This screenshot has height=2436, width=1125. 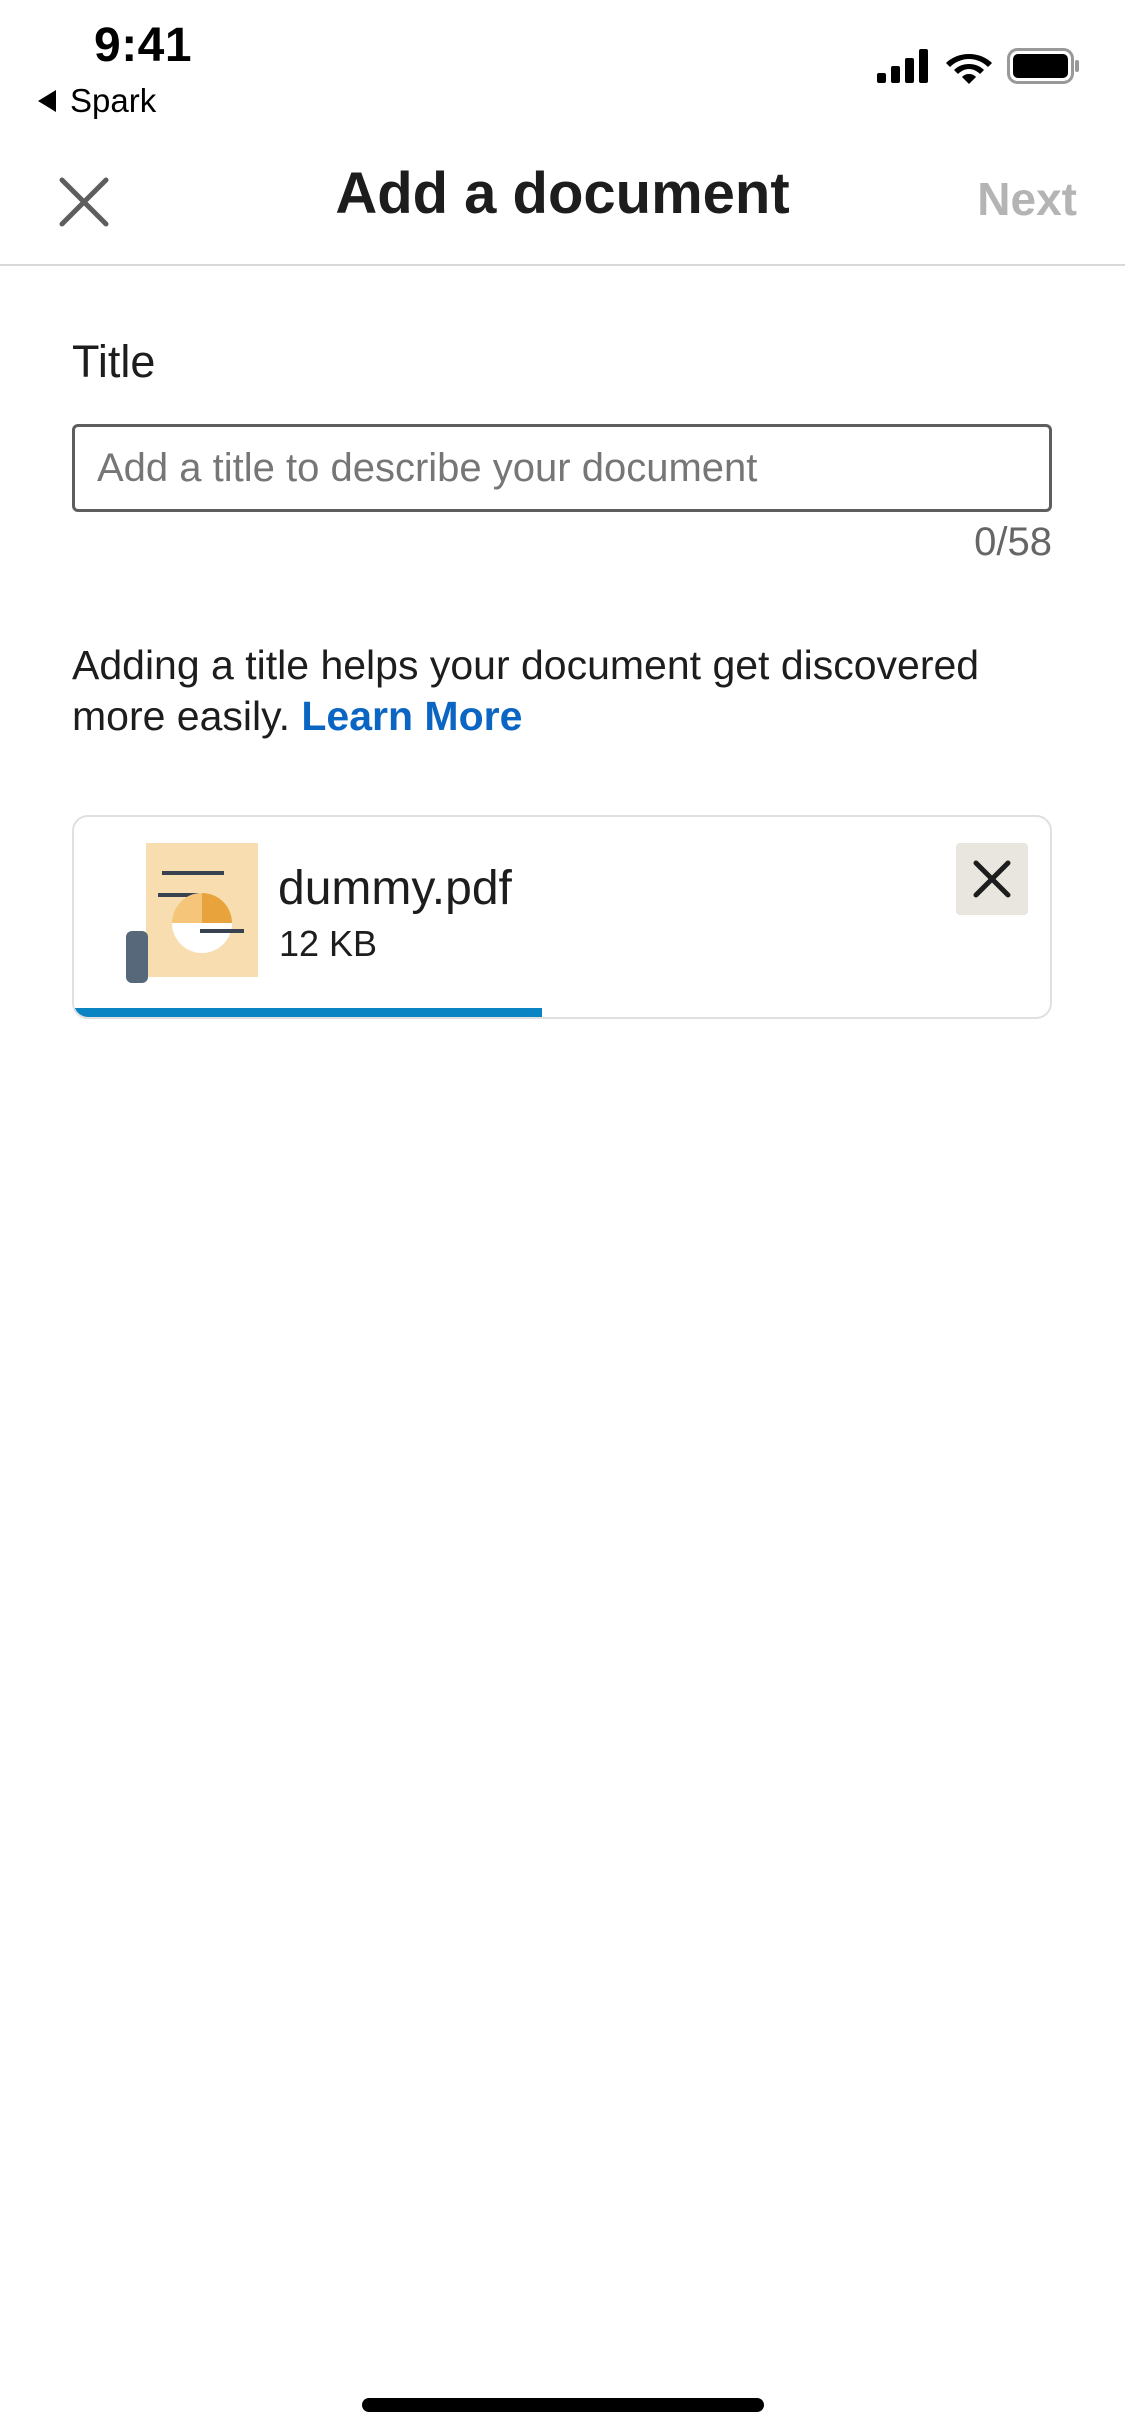 I want to click on close-icon, so click(x=992, y=879).